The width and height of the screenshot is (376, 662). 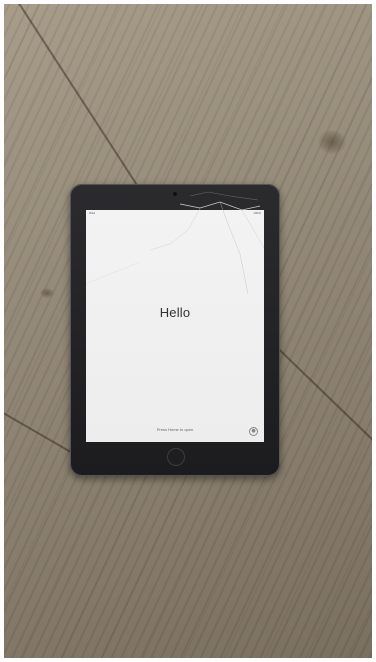 I want to click on accessibility-icon: ●, so click(x=253, y=431).